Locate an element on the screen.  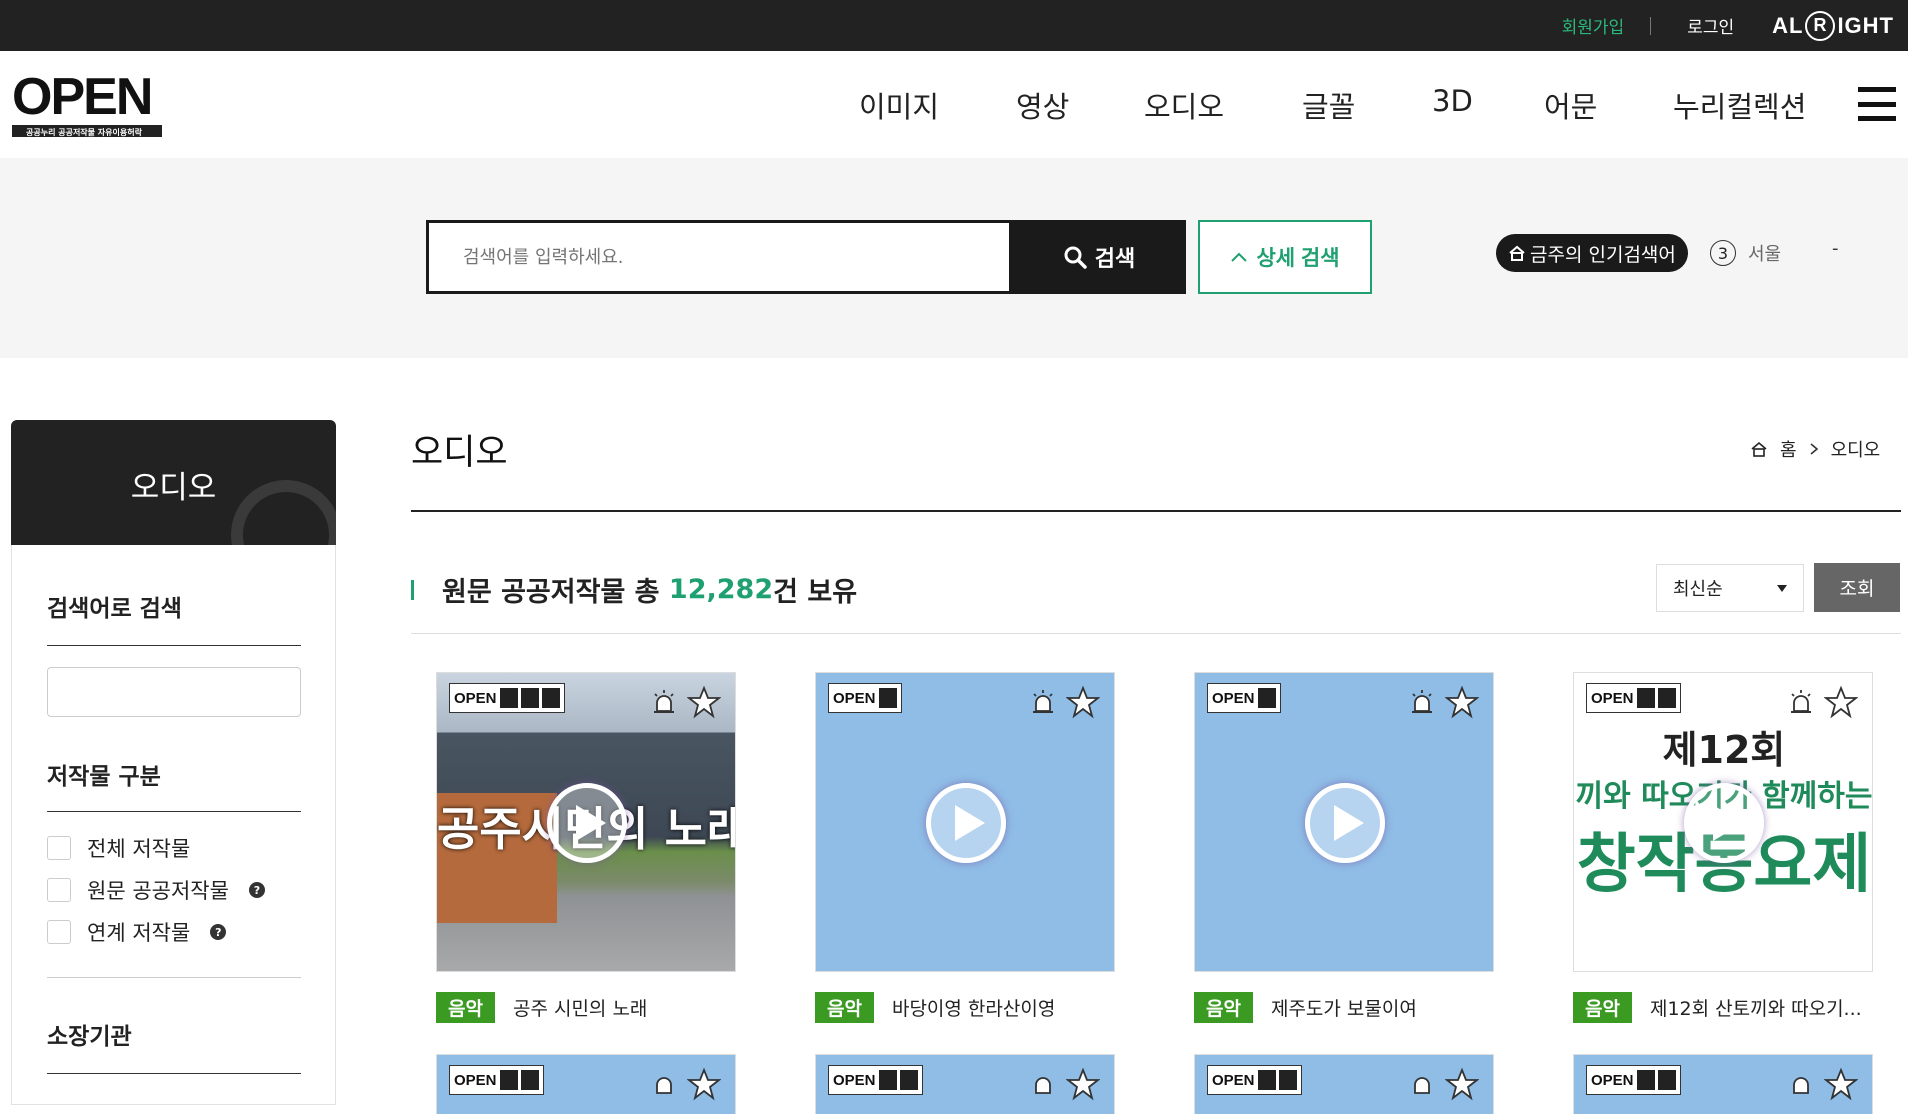
open-logo-text: OPEN is located at coordinates (82, 97).